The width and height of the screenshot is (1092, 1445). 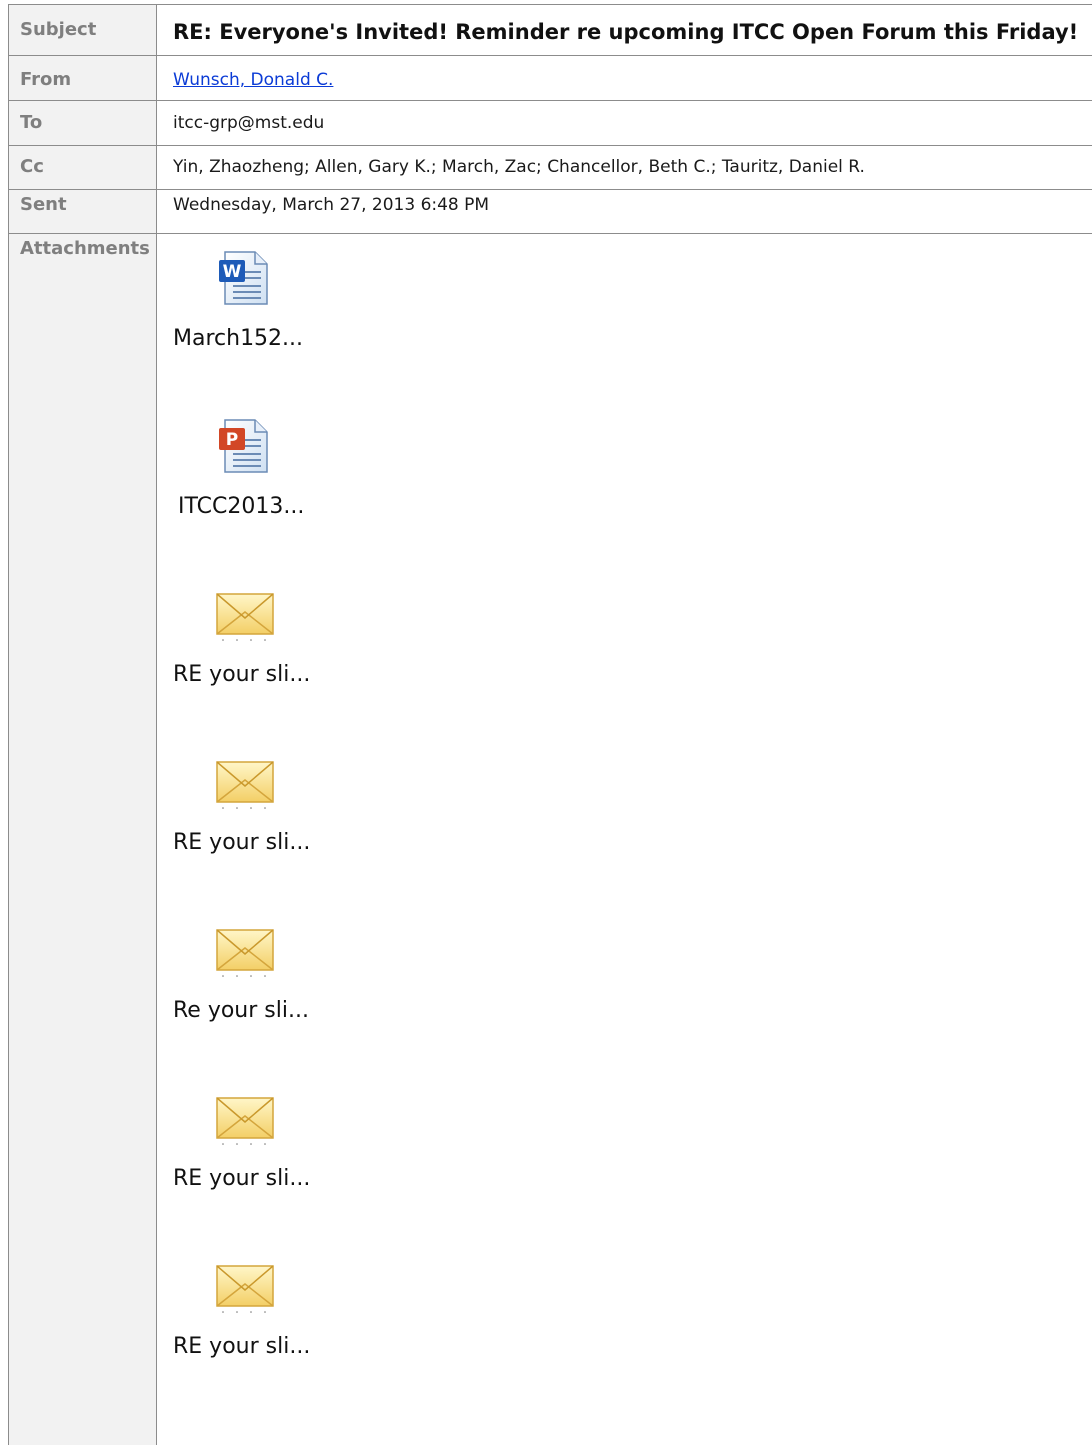 I want to click on sent-row: Sent Wednesday, March 27, 2013 6:48 PM, so click(x=550, y=211).